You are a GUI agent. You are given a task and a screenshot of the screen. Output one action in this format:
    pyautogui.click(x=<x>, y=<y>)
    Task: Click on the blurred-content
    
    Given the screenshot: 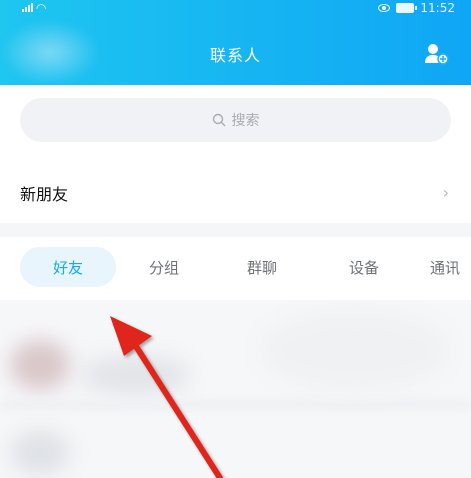 What is the action you would take?
    pyautogui.click(x=355, y=350)
    